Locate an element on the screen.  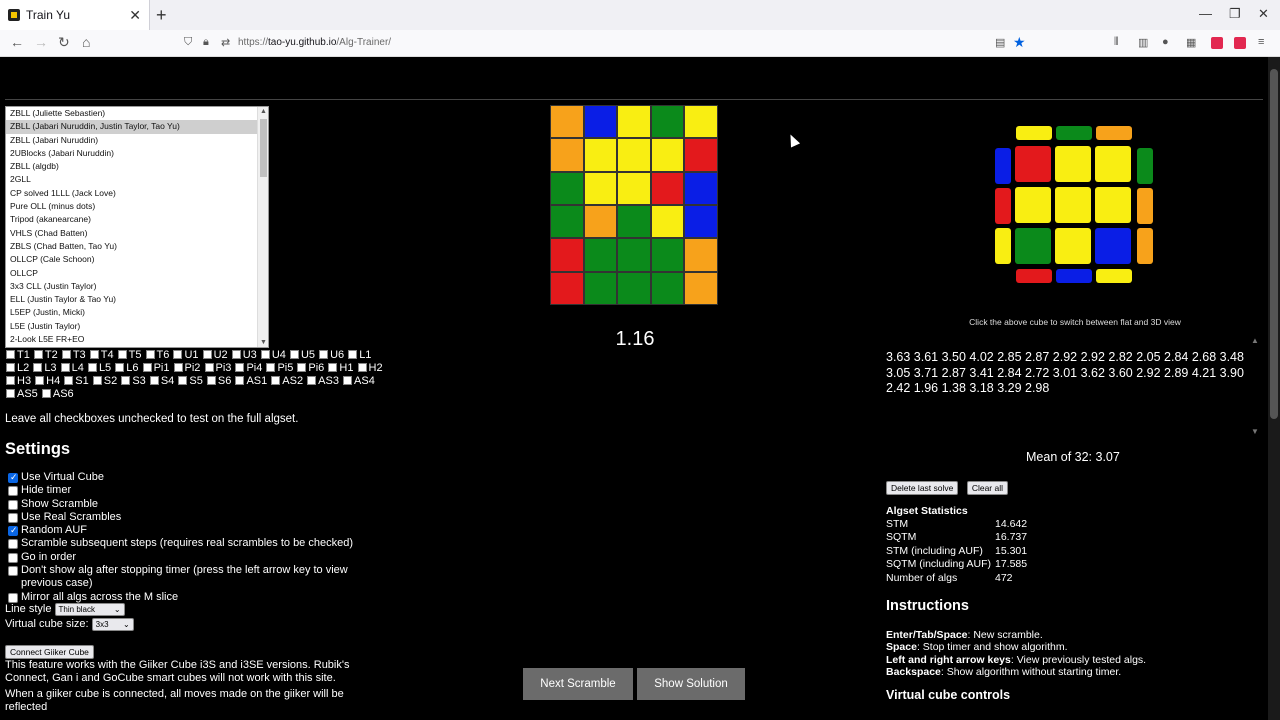
case-checkbox: U1 is located at coordinates (186, 355).